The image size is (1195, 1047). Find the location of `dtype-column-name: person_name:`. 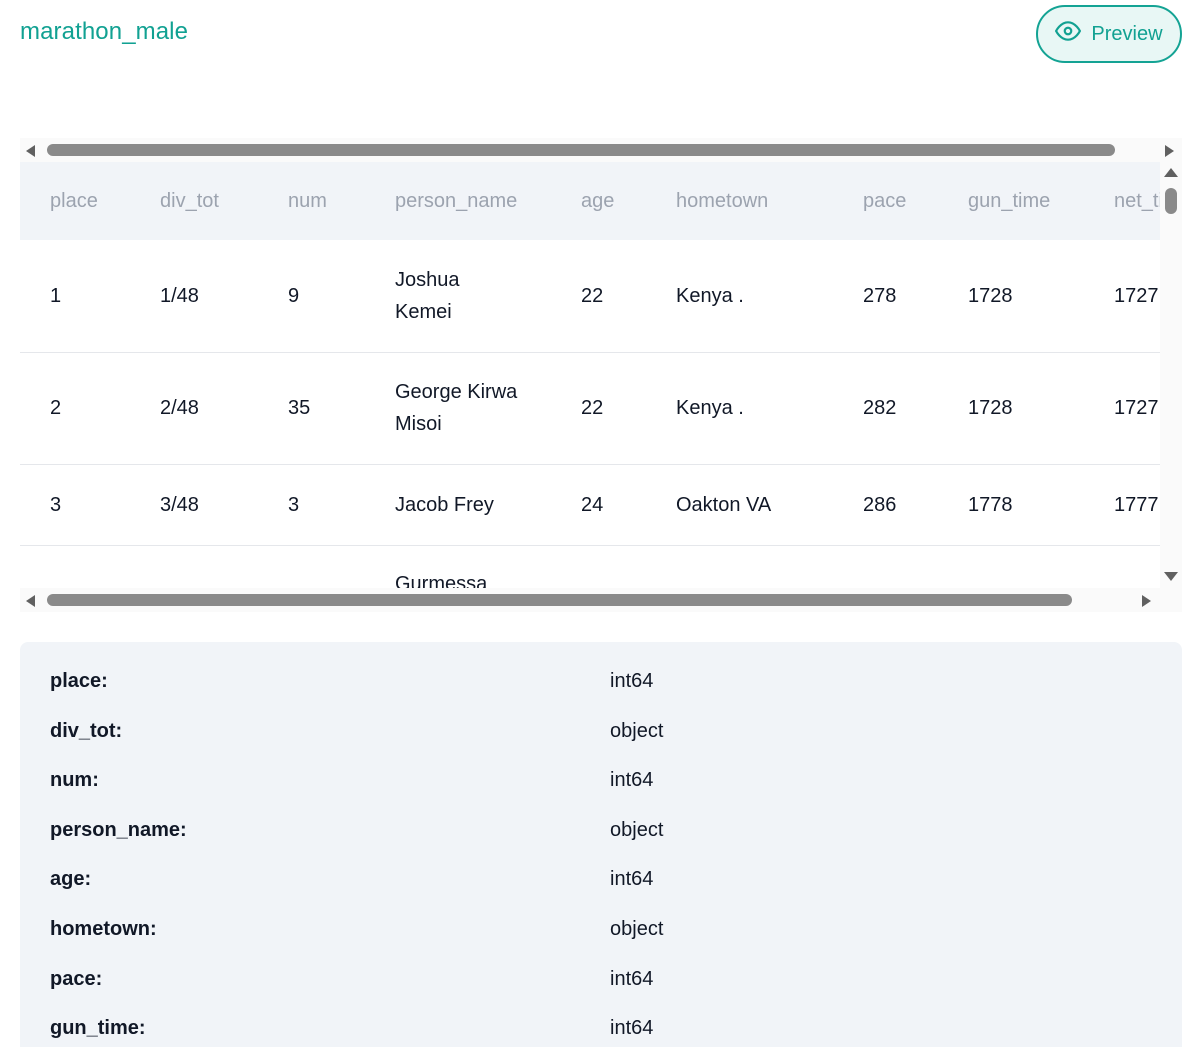

dtype-column-name: person_name: is located at coordinates (118, 829).